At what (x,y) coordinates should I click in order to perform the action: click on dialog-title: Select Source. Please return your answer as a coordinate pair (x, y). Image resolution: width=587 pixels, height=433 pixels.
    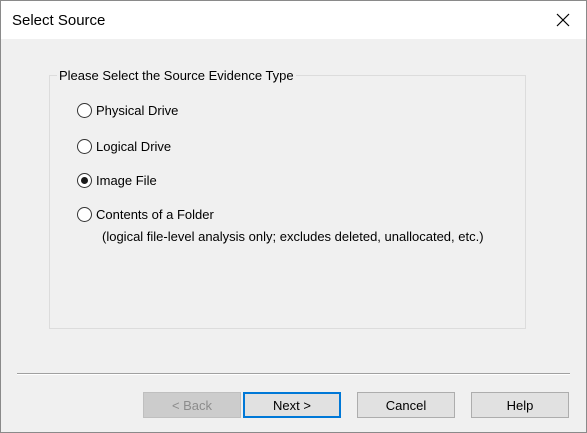
    Looking at the image, I should click on (59, 20).